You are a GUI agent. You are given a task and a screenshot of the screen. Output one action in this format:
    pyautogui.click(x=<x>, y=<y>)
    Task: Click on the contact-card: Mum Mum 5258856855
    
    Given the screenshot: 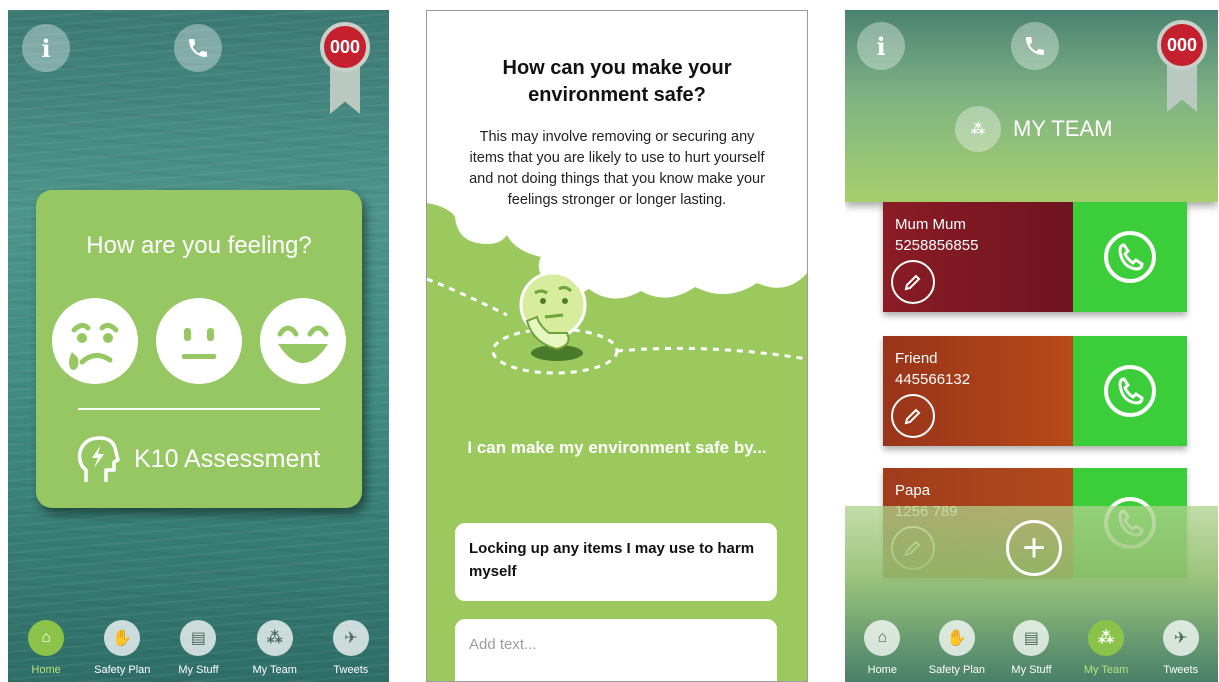 What is the action you would take?
    pyautogui.click(x=1035, y=257)
    